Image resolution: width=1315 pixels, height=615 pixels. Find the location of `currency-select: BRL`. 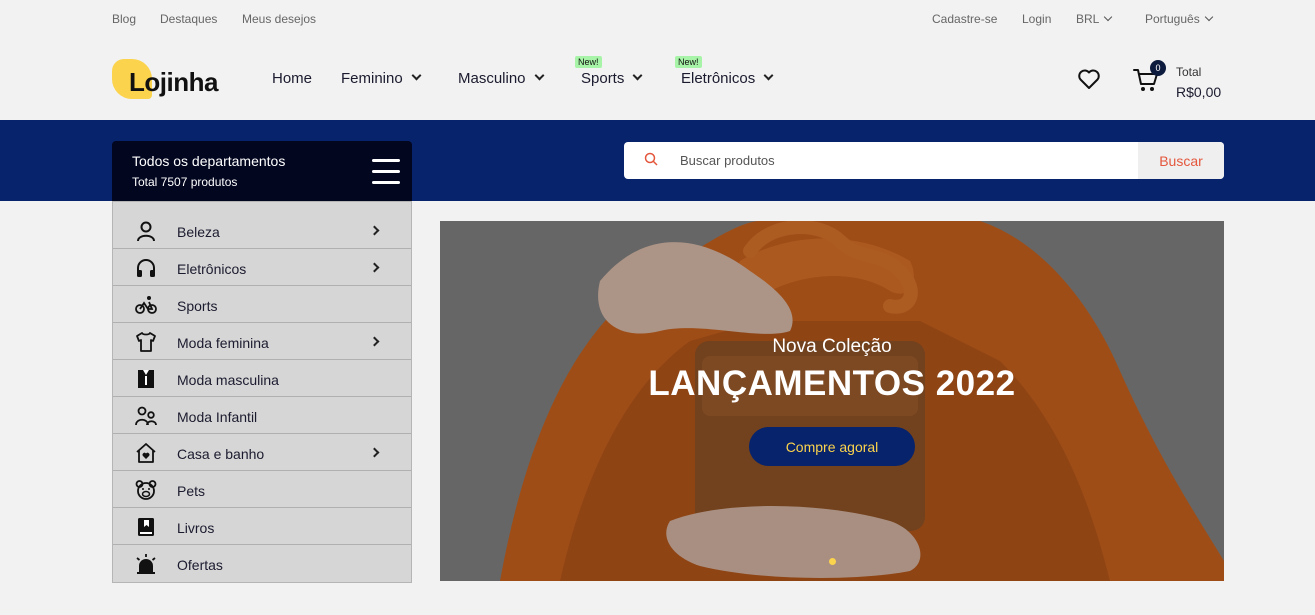

currency-select: BRL is located at coordinates (1094, 19).